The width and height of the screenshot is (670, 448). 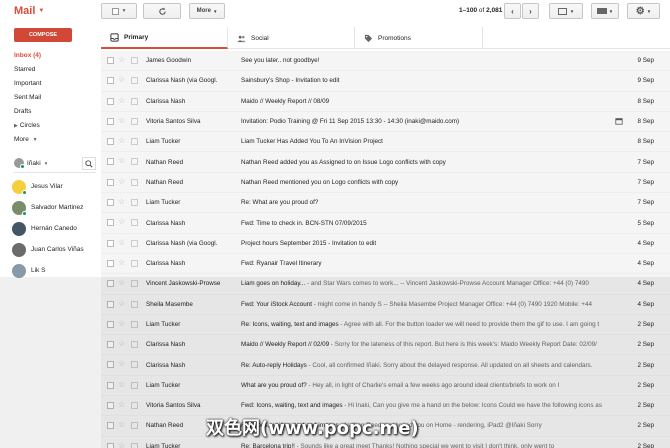 I want to click on nav-item-more: More ▼, so click(x=57, y=140).